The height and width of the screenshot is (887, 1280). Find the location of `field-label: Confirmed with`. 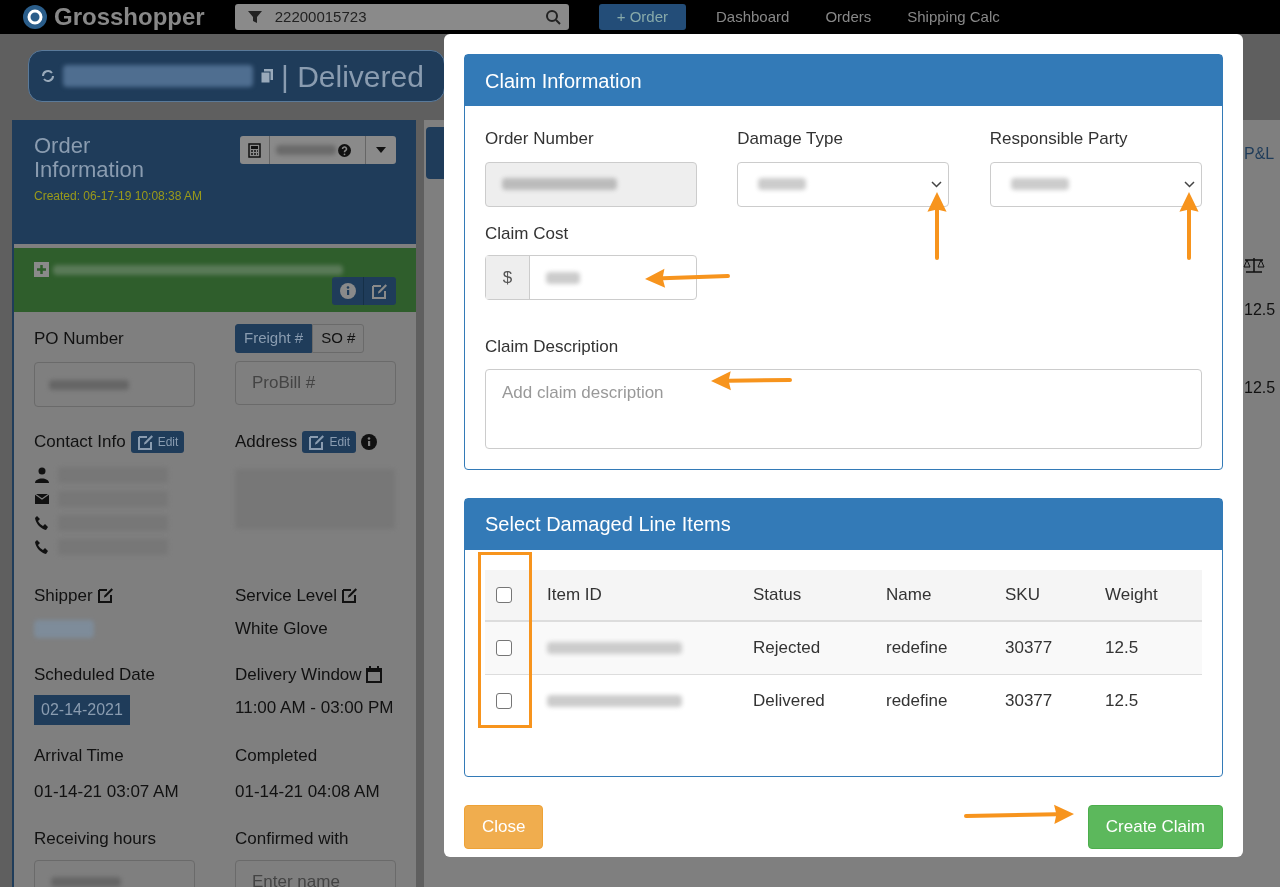

field-label: Confirmed with is located at coordinates (292, 839).